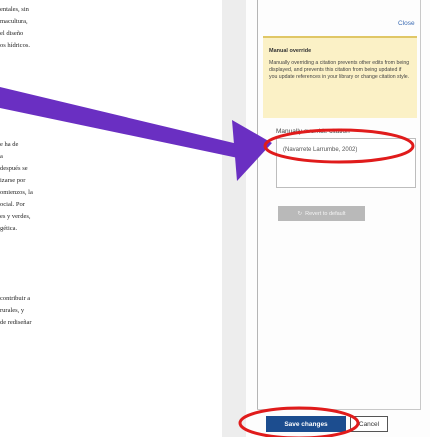 This screenshot has width=430, height=437. Describe the element at coordinates (339, 146) in the screenshot. I see `highlight-circle-field` at that location.